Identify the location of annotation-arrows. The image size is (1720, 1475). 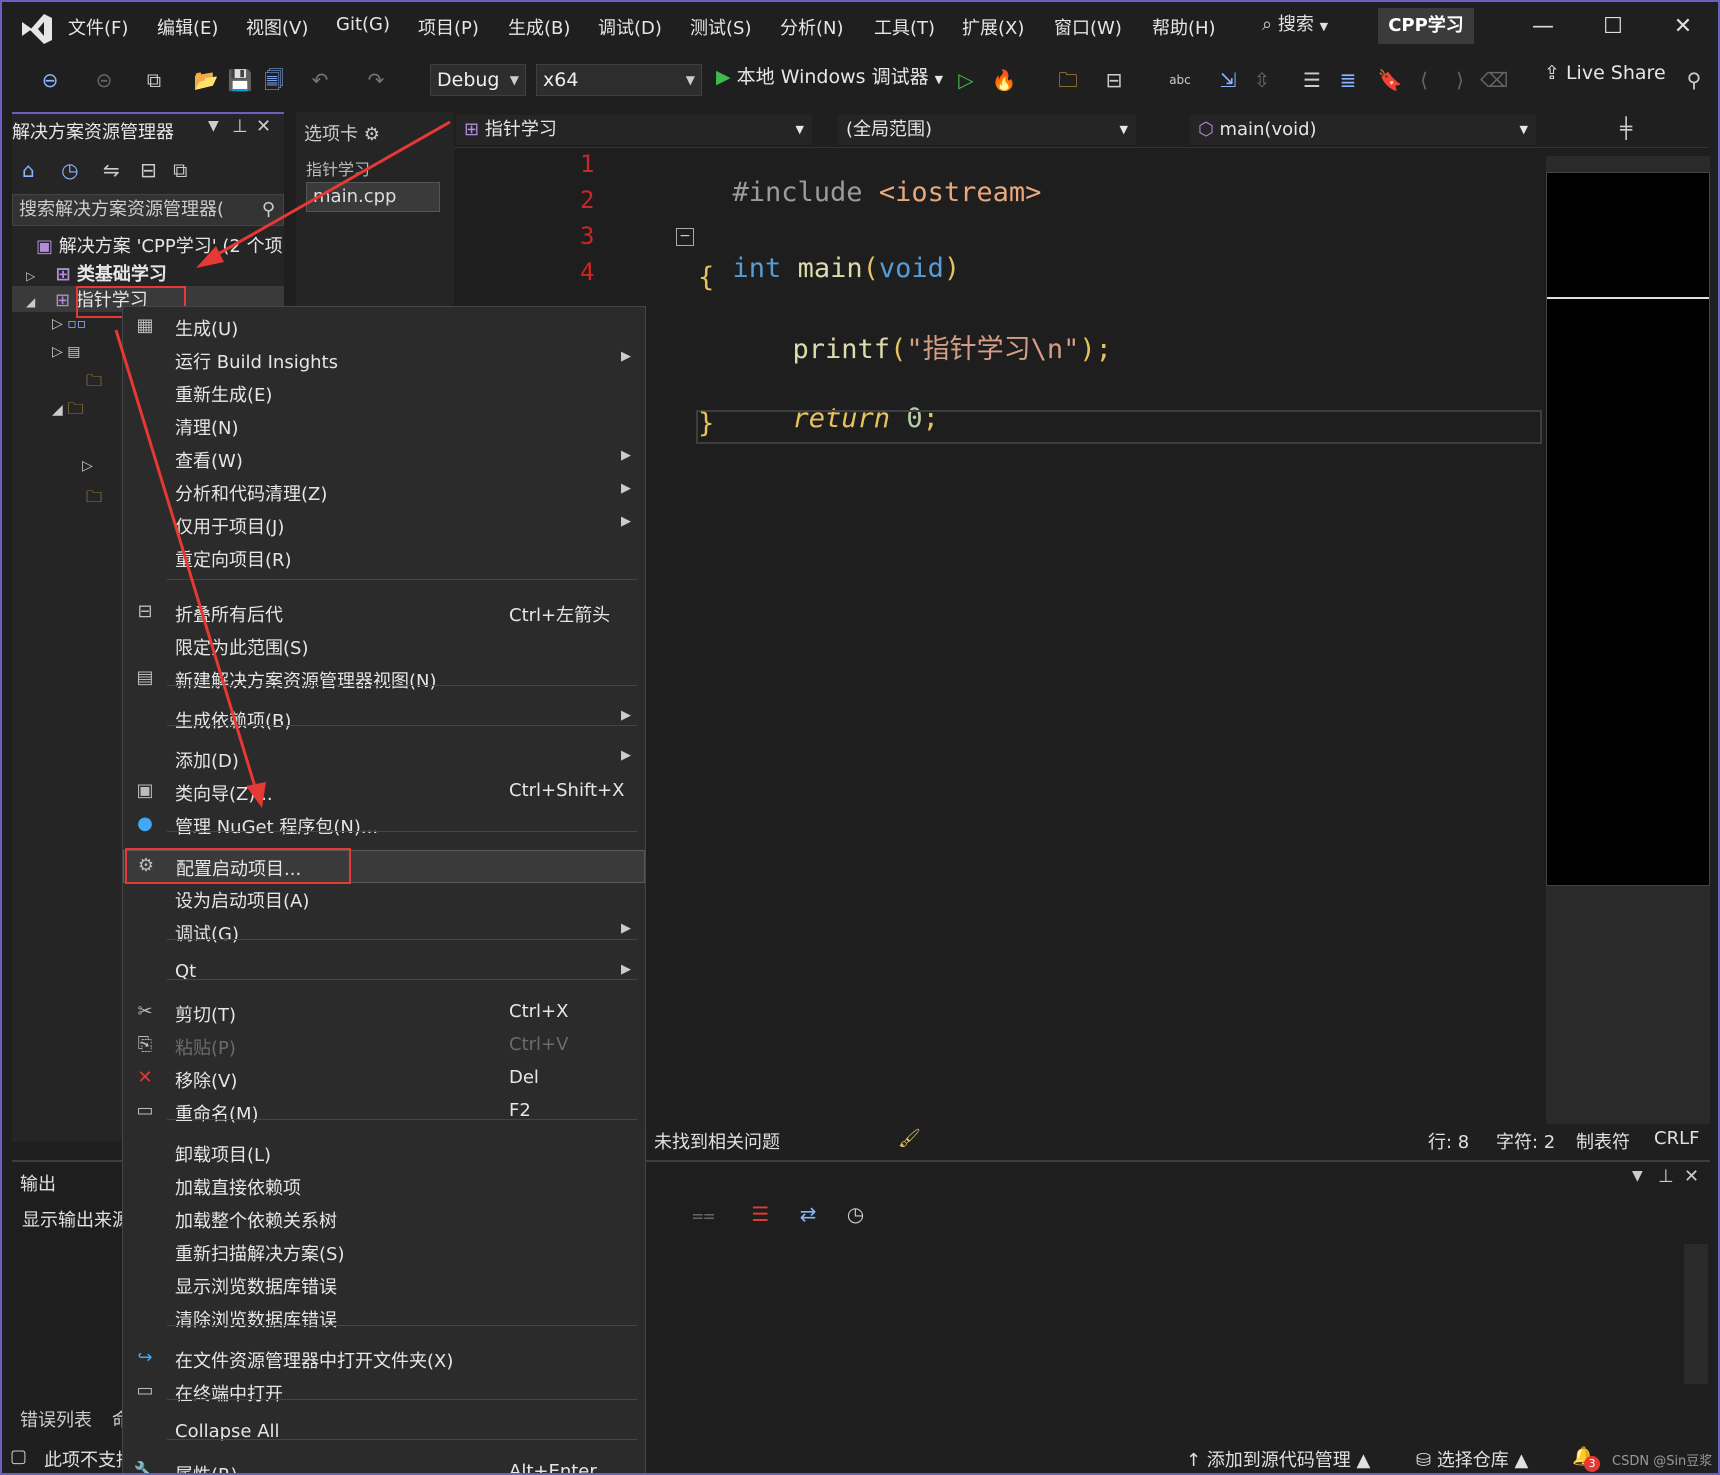
(282, 464).